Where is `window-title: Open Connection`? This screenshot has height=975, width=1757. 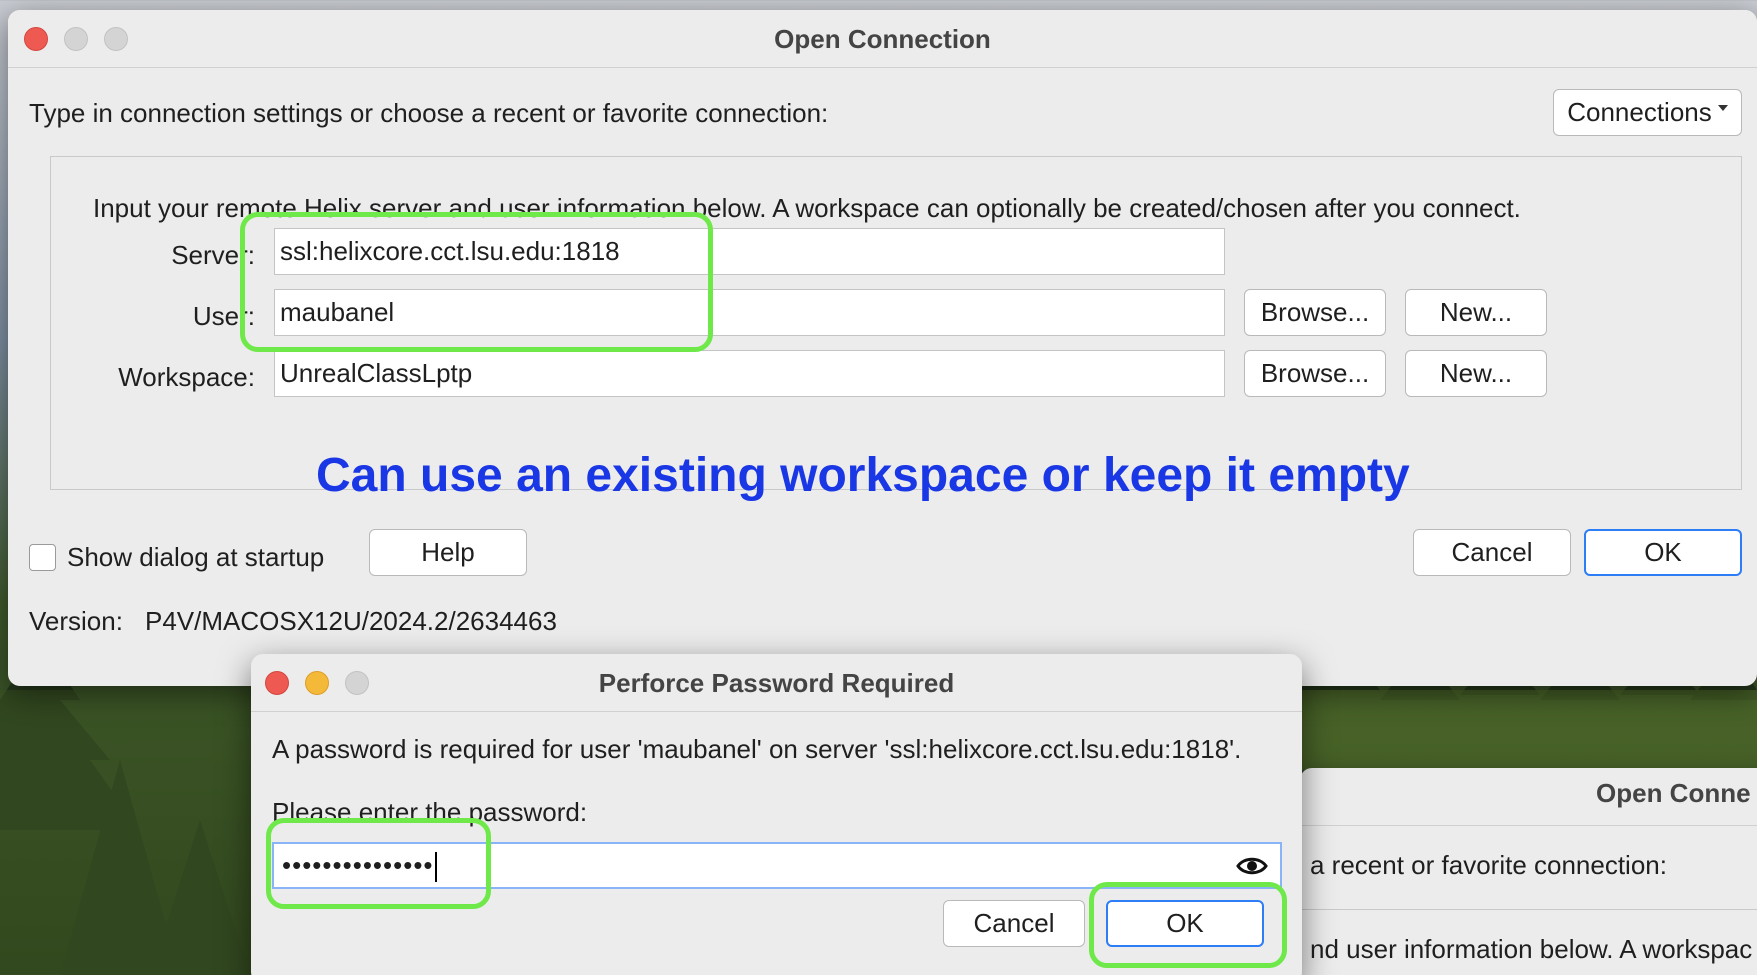 window-title: Open Connection is located at coordinates (882, 39).